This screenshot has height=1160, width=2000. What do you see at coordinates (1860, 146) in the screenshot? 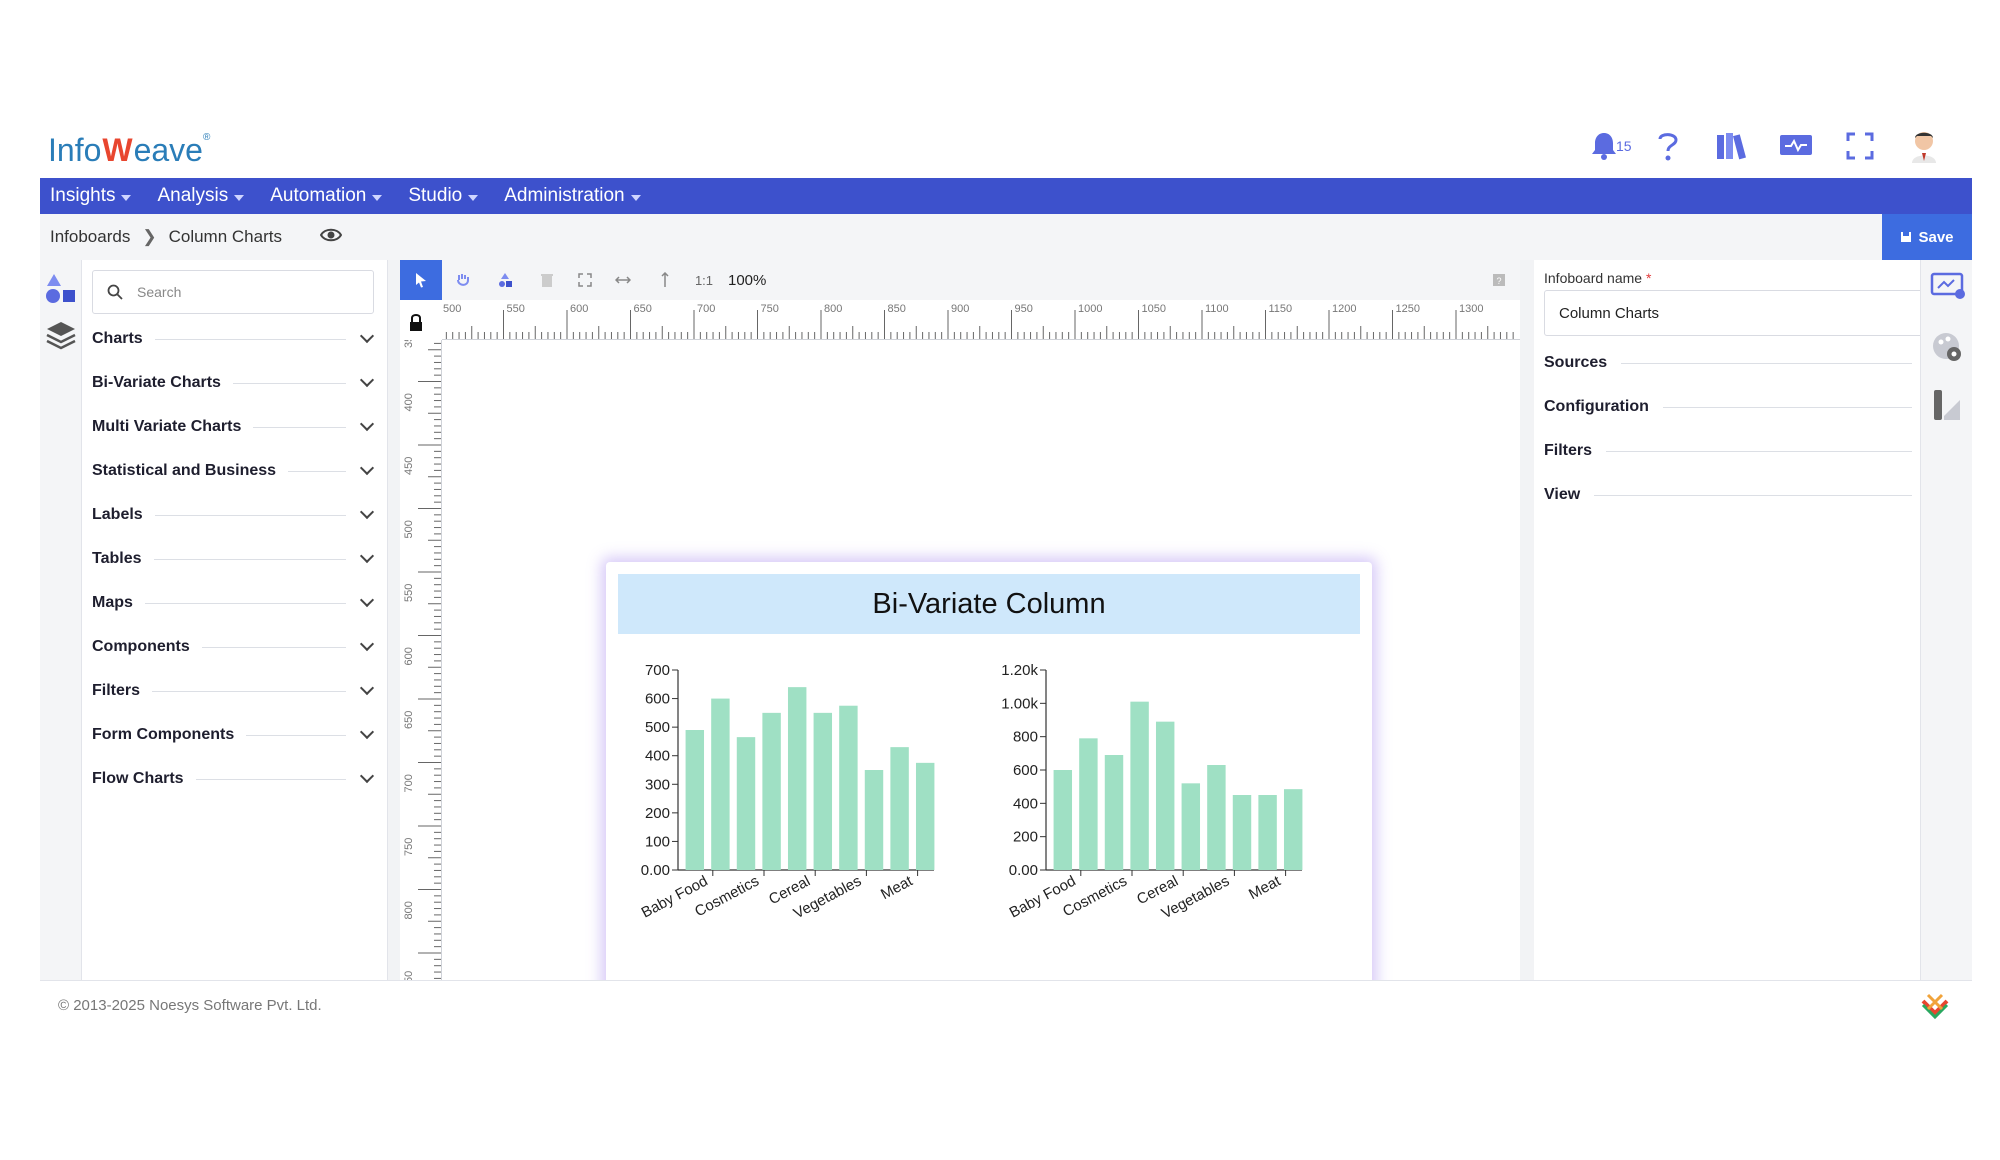
I see `fullscreen-button` at bounding box center [1860, 146].